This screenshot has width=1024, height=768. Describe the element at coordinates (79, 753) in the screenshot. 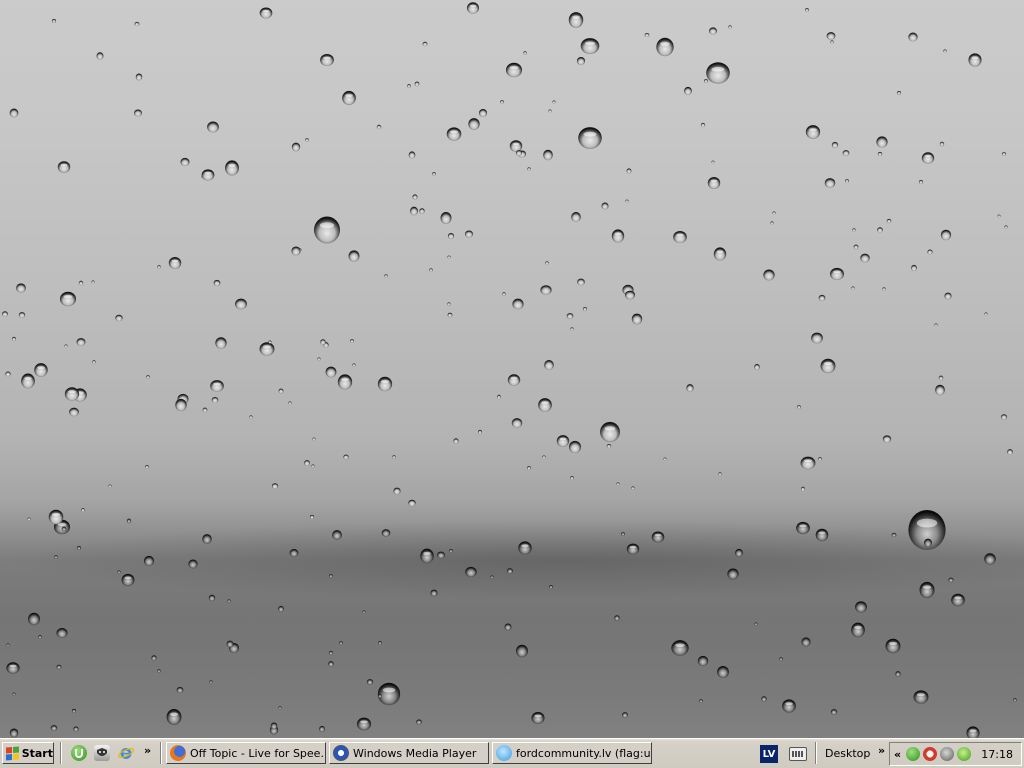

I see `utorrent-icon` at that location.